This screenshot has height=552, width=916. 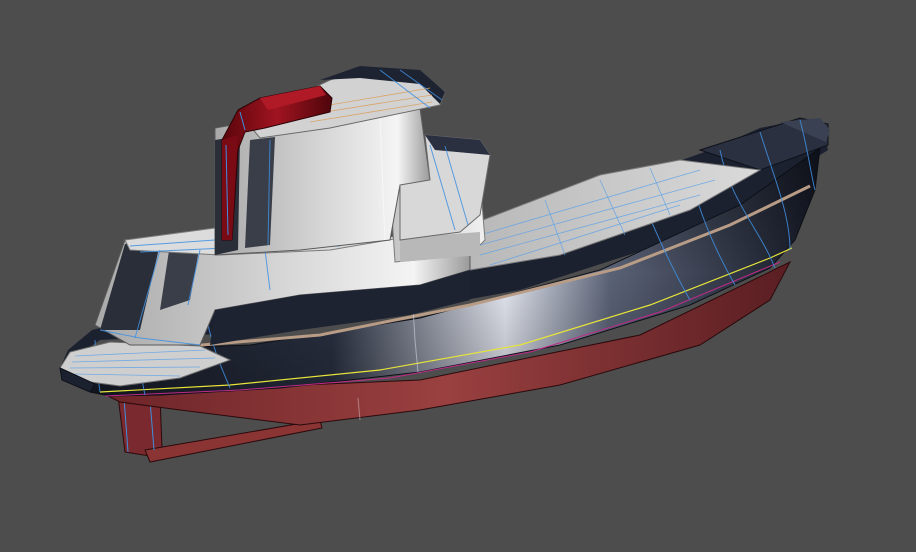 I want to click on pilot-house, so click(x=352, y=161).